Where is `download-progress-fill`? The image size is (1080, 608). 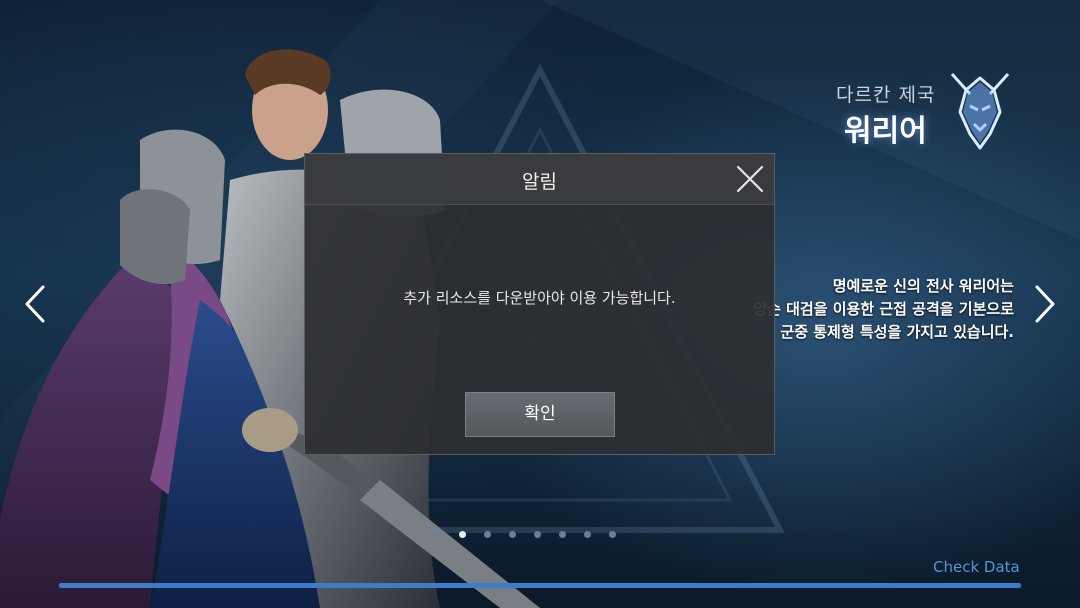
download-progress-fill is located at coordinates (540, 585).